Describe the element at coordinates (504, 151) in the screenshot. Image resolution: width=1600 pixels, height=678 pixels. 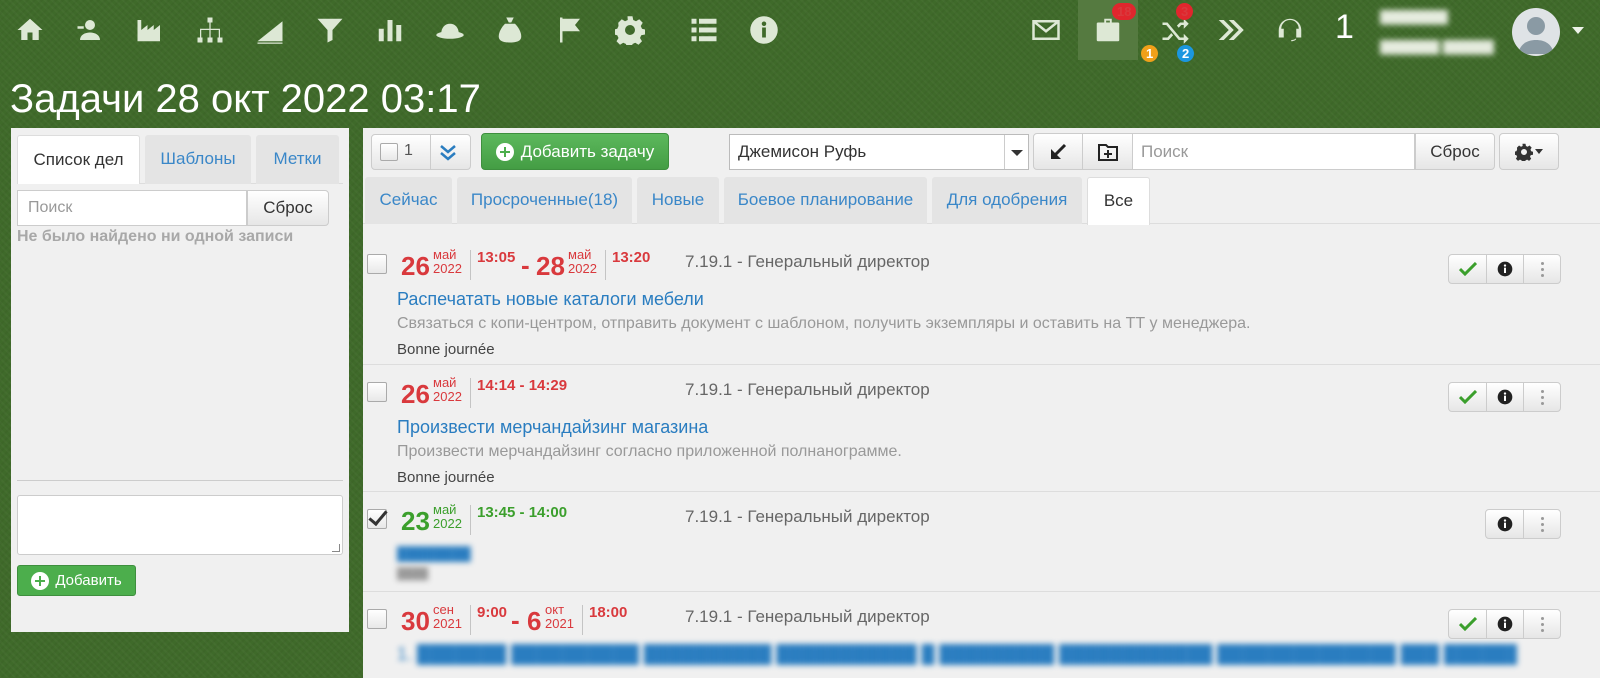
I see `plus-circle-icon` at that location.